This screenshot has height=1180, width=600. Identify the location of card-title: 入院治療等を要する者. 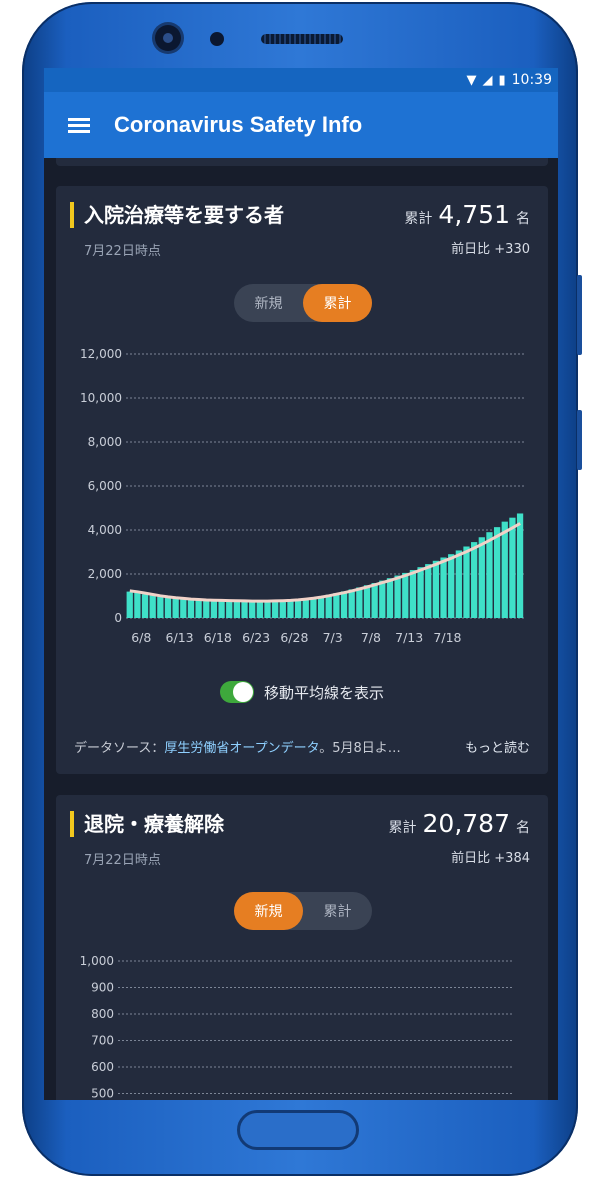
(177, 215).